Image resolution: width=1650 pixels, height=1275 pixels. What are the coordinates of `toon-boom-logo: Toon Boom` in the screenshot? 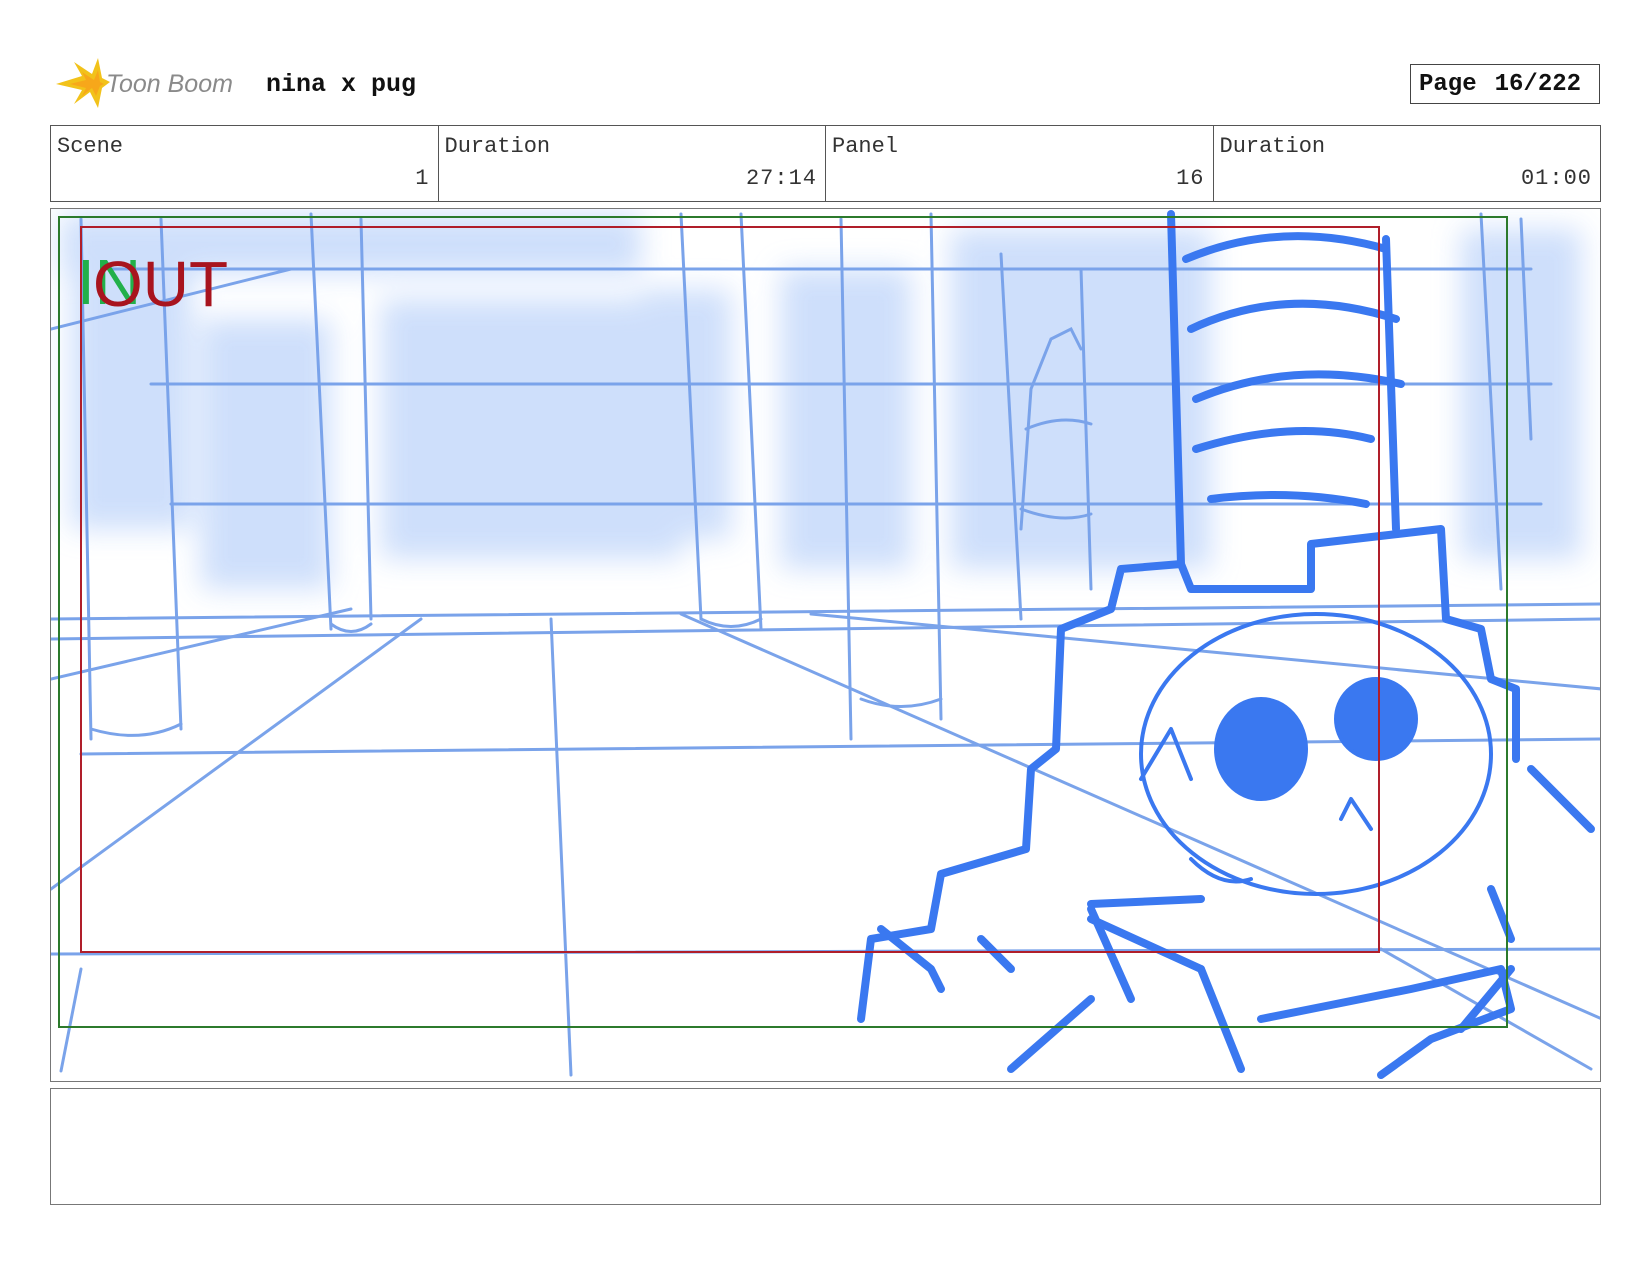 It's located at (144, 83).